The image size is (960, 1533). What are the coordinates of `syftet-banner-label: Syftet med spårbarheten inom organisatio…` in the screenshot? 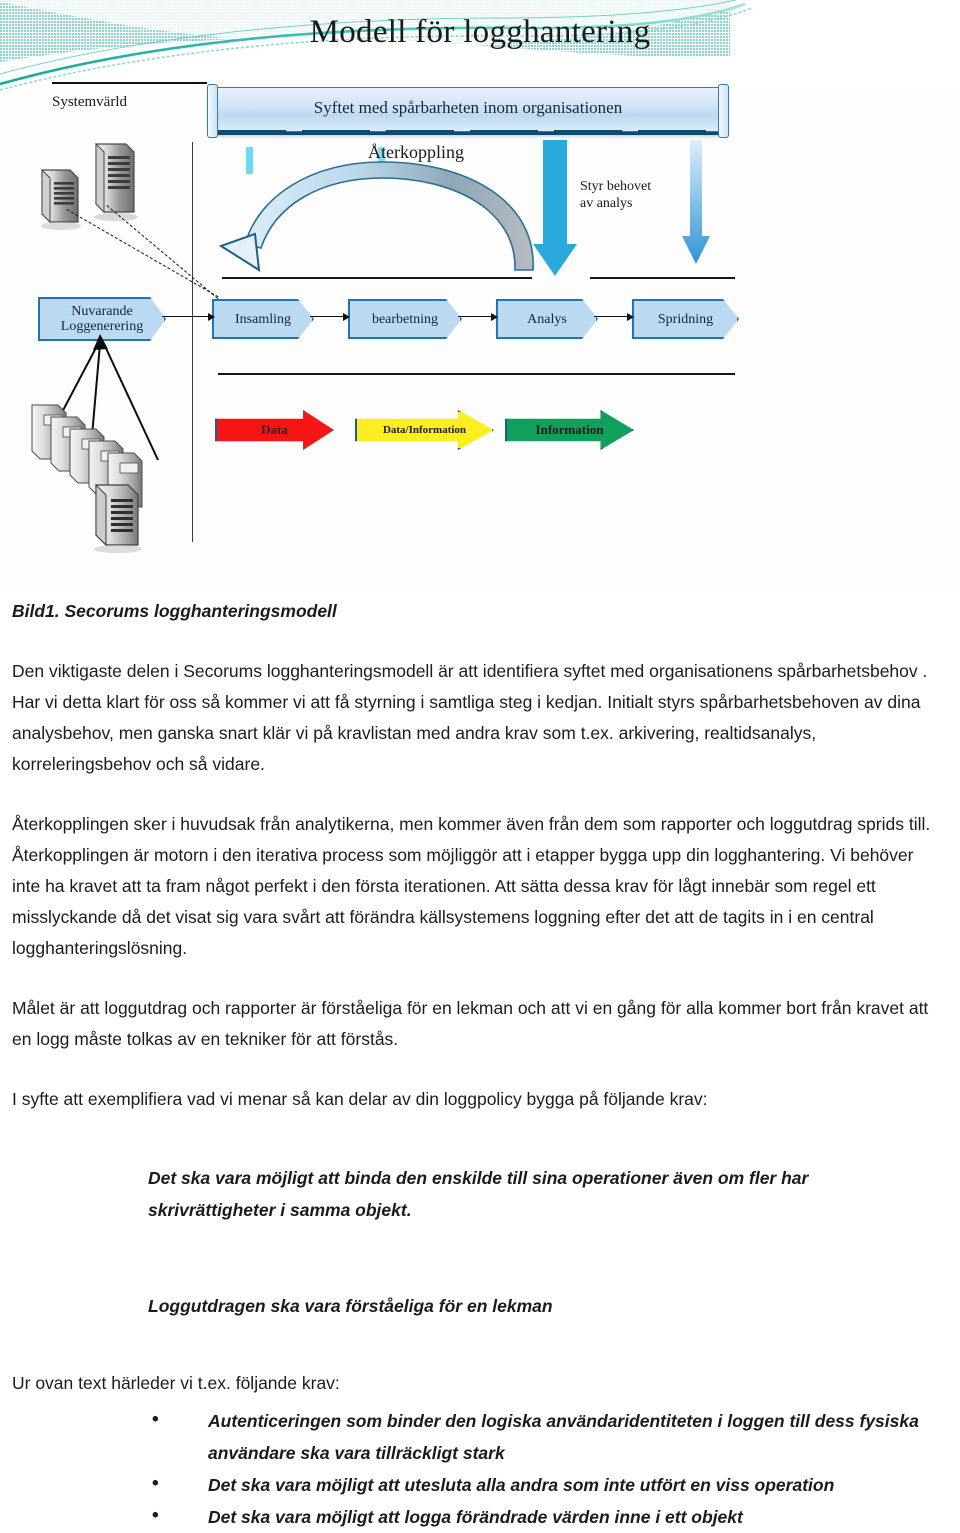 It's located at (468, 107).